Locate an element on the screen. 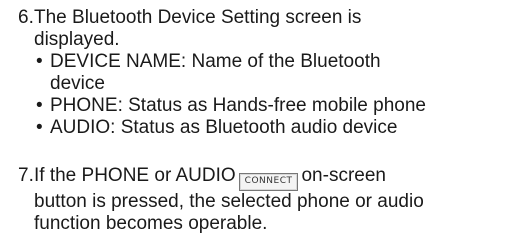  step-text-line: The Bluetooth Device Setting screen is is located at coordinates (198, 17).